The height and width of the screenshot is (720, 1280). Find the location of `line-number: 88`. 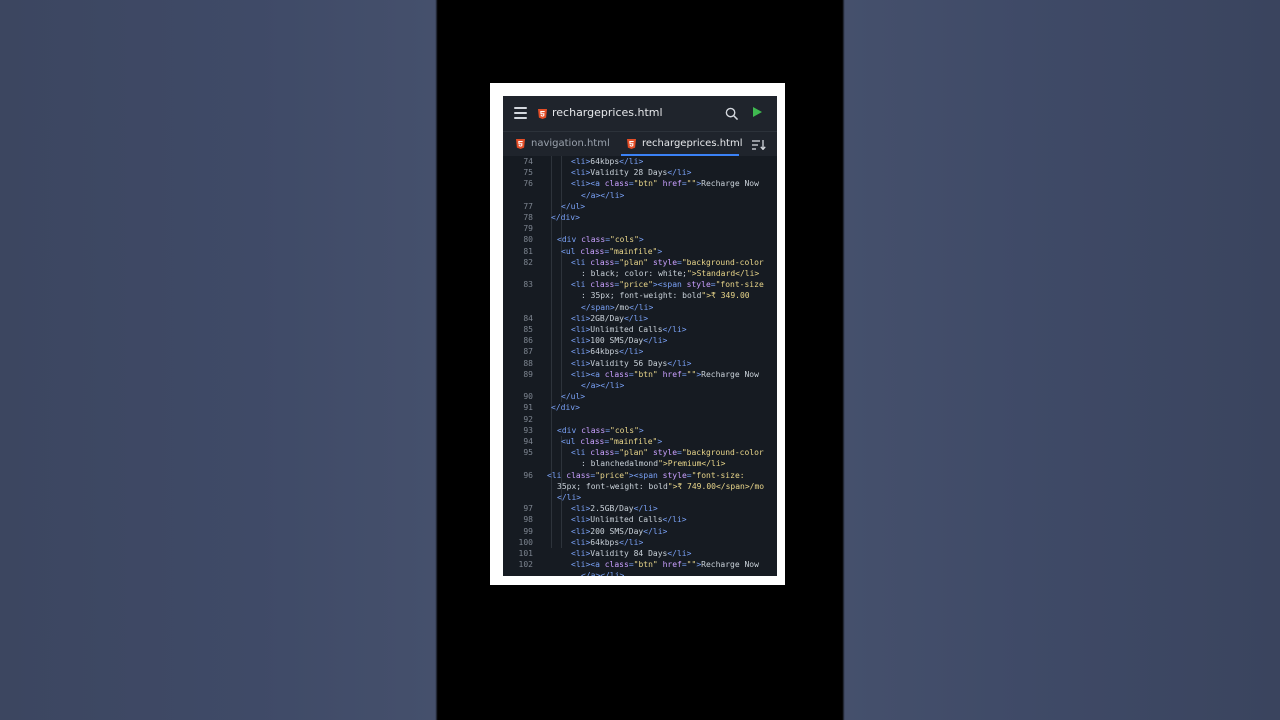

line-number: 88 is located at coordinates (528, 363).